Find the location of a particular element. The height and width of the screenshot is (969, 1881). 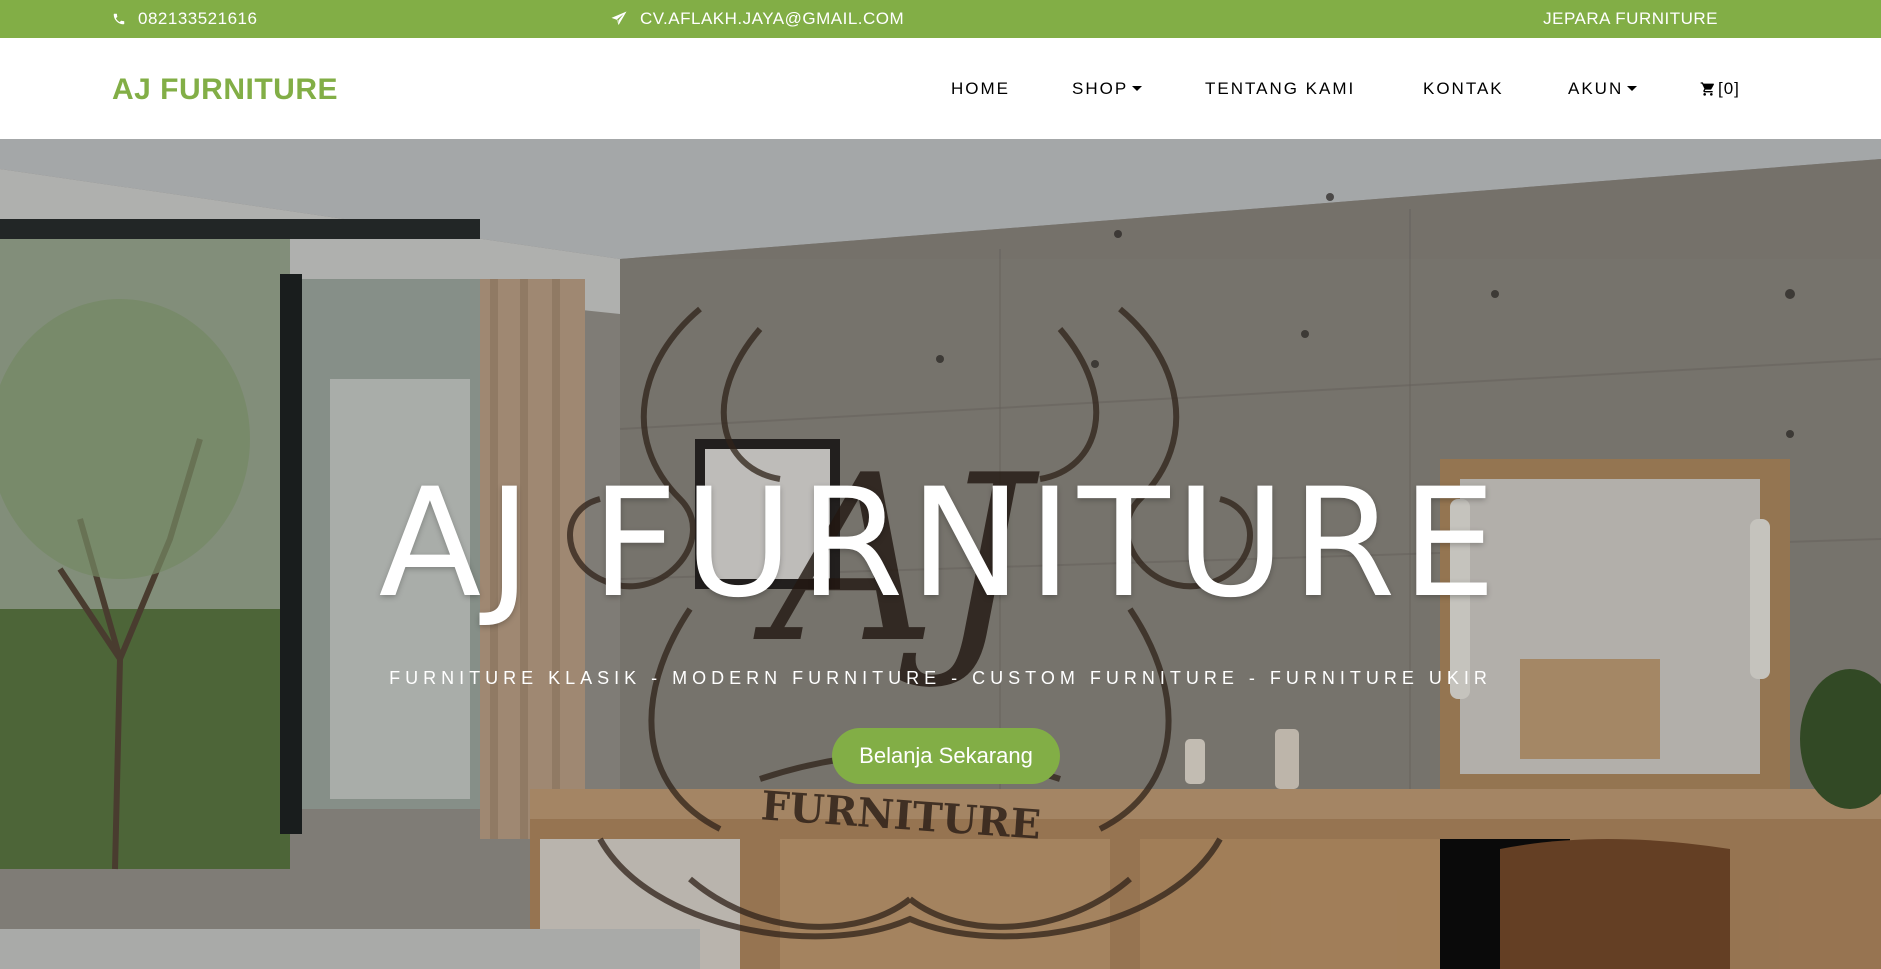

nav-kontak: KONTAK is located at coordinates (1463, 88).